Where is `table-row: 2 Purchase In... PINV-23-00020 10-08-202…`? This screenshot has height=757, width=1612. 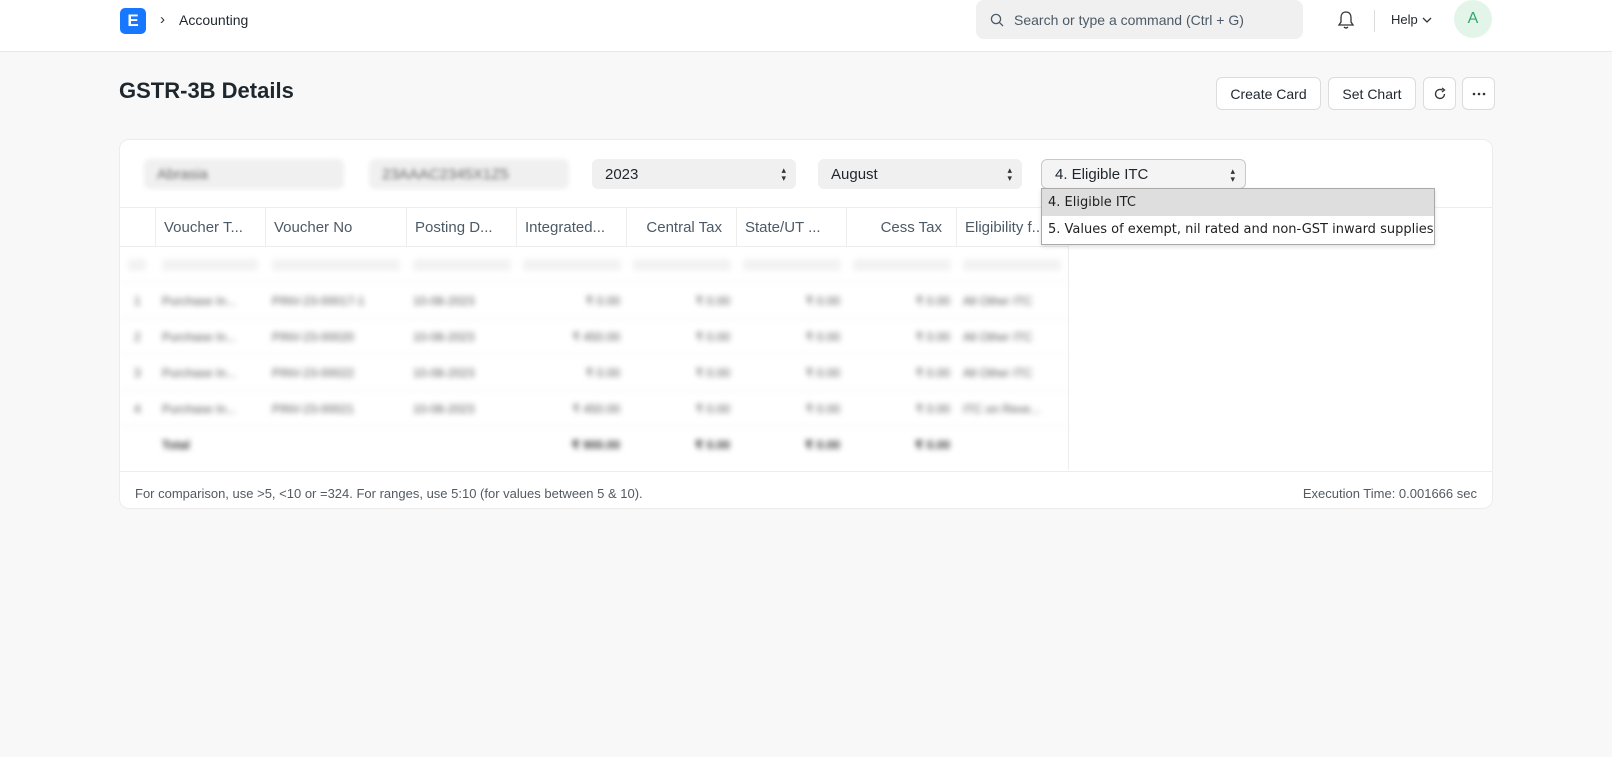
table-row: 2 Purchase In... PINV-23-00020 10-08-202… is located at coordinates (594, 337).